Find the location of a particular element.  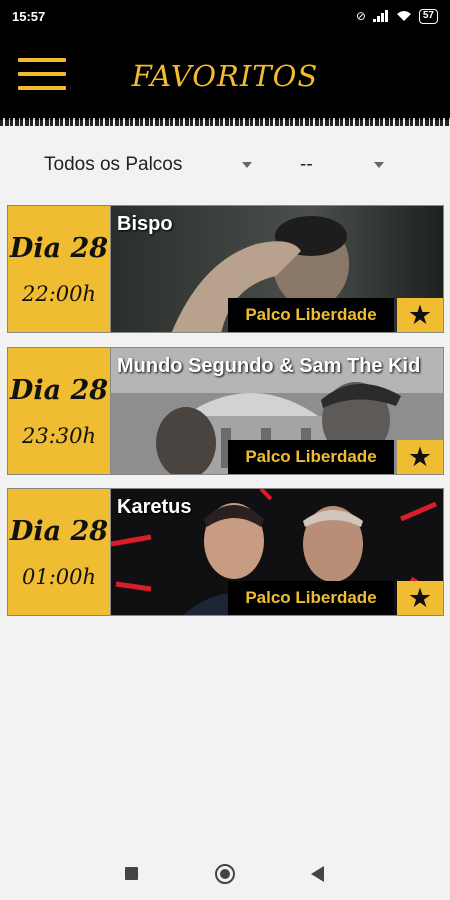

event-card: Dia 28 01:00h Karetus Palco Liberdade ★ is located at coordinates (225, 552).